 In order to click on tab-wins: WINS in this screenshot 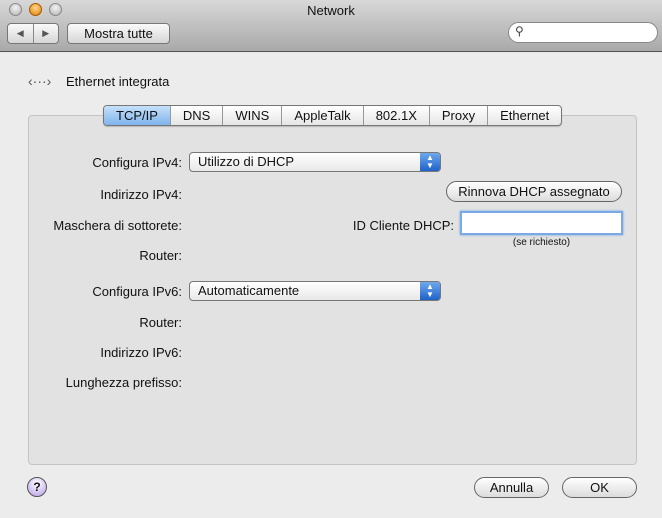, I will do `click(253, 115)`.